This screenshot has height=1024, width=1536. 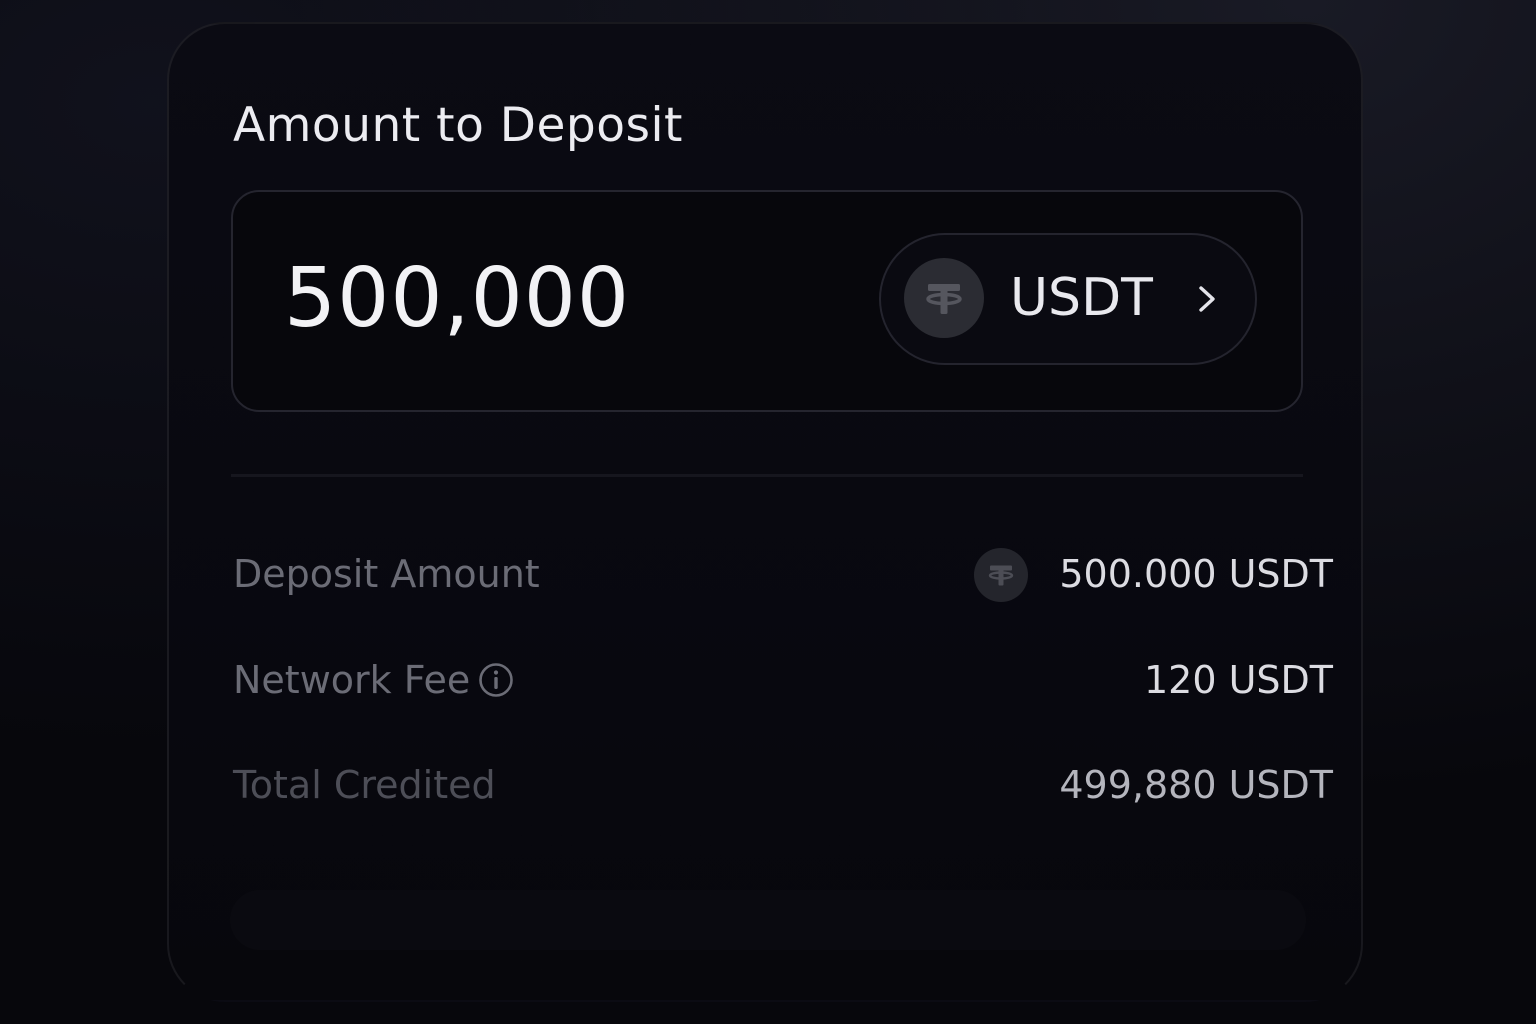 I want to click on bottom-fade, so click(x=768, y=920).